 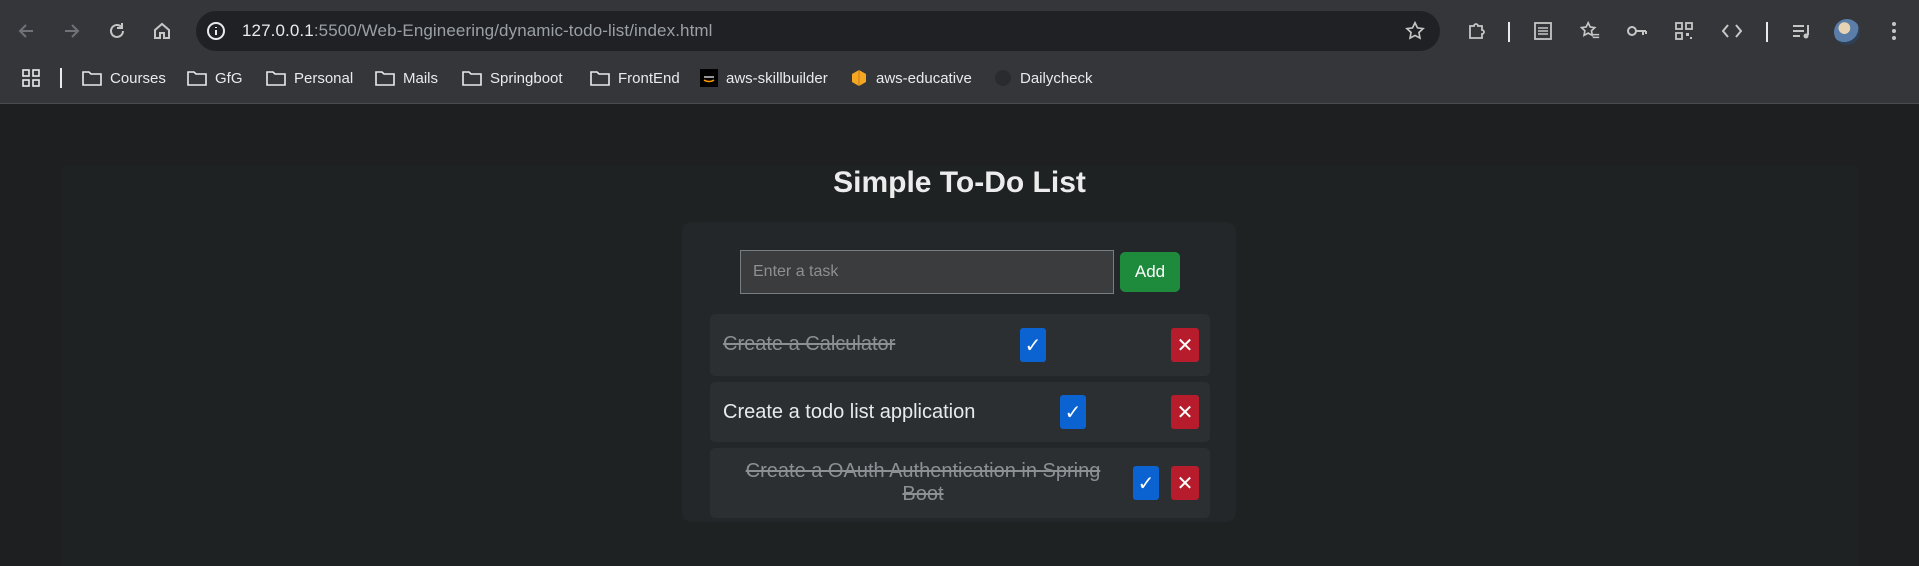 What do you see at coordinates (324, 78) in the screenshot?
I see `bookmark-label: Personal` at bounding box center [324, 78].